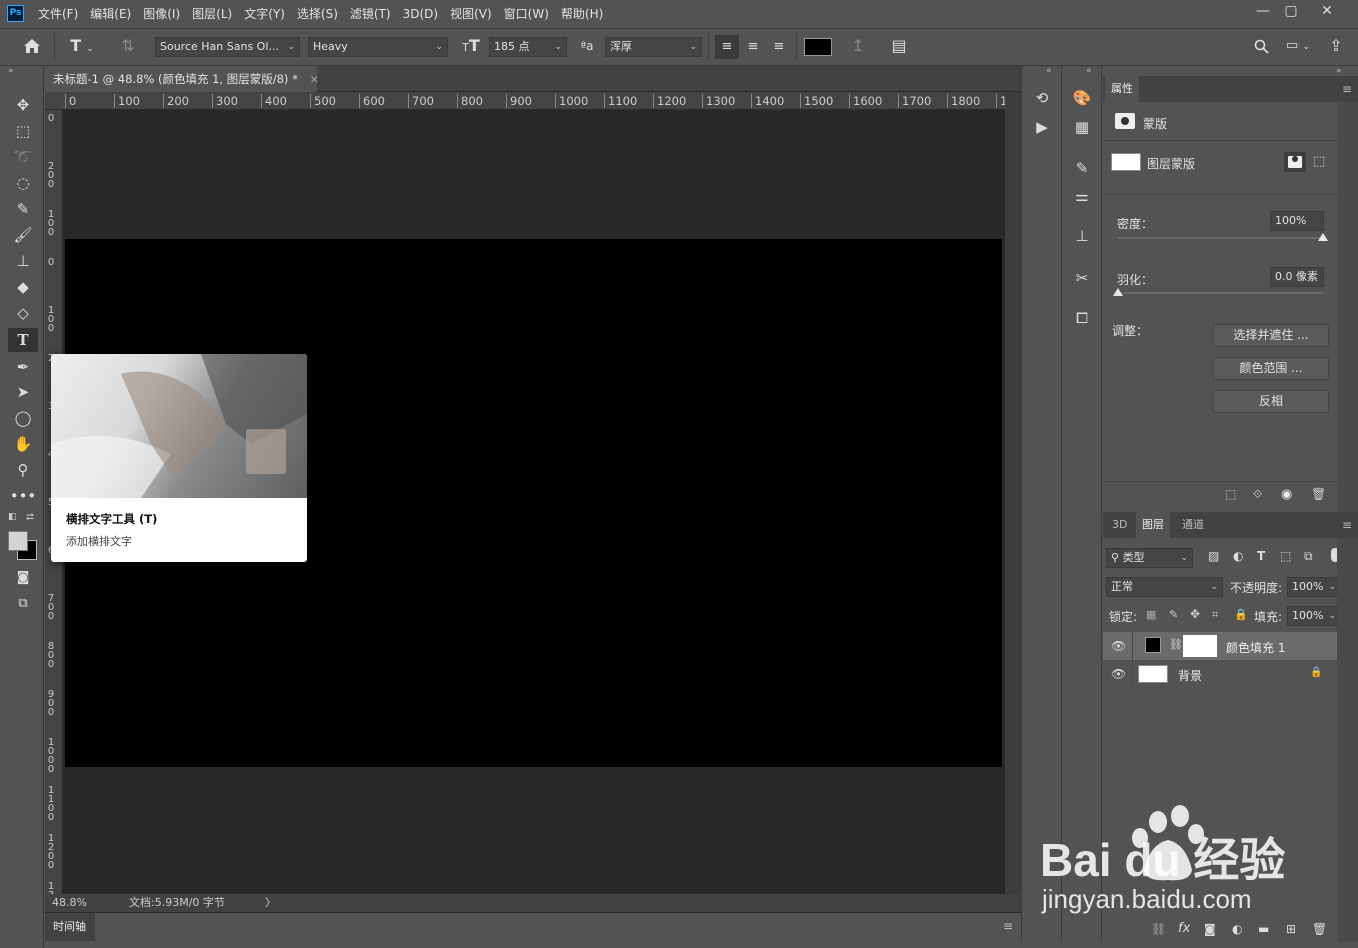 The image size is (1358, 948). What do you see at coordinates (1220, 646) in the screenshot?
I see `layer-row: 👁 ⛓ 颜色填充 1` at bounding box center [1220, 646].